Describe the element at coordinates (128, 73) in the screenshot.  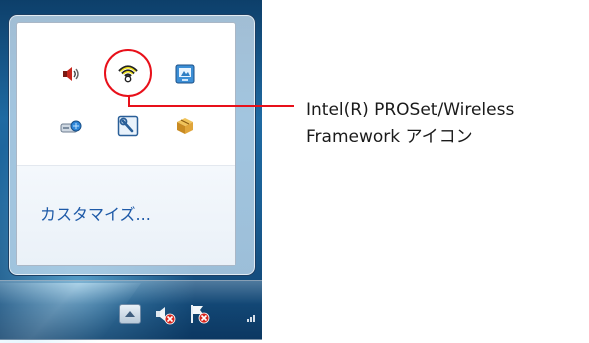
I see `callout-highlight-circle` at that location.